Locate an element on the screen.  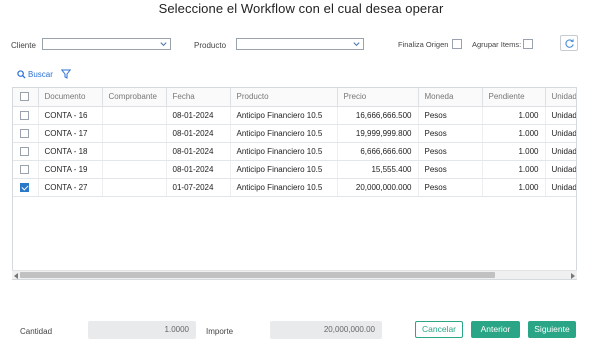
precio-cell: 6,666,666.600 is located at coordinates (378, 151).